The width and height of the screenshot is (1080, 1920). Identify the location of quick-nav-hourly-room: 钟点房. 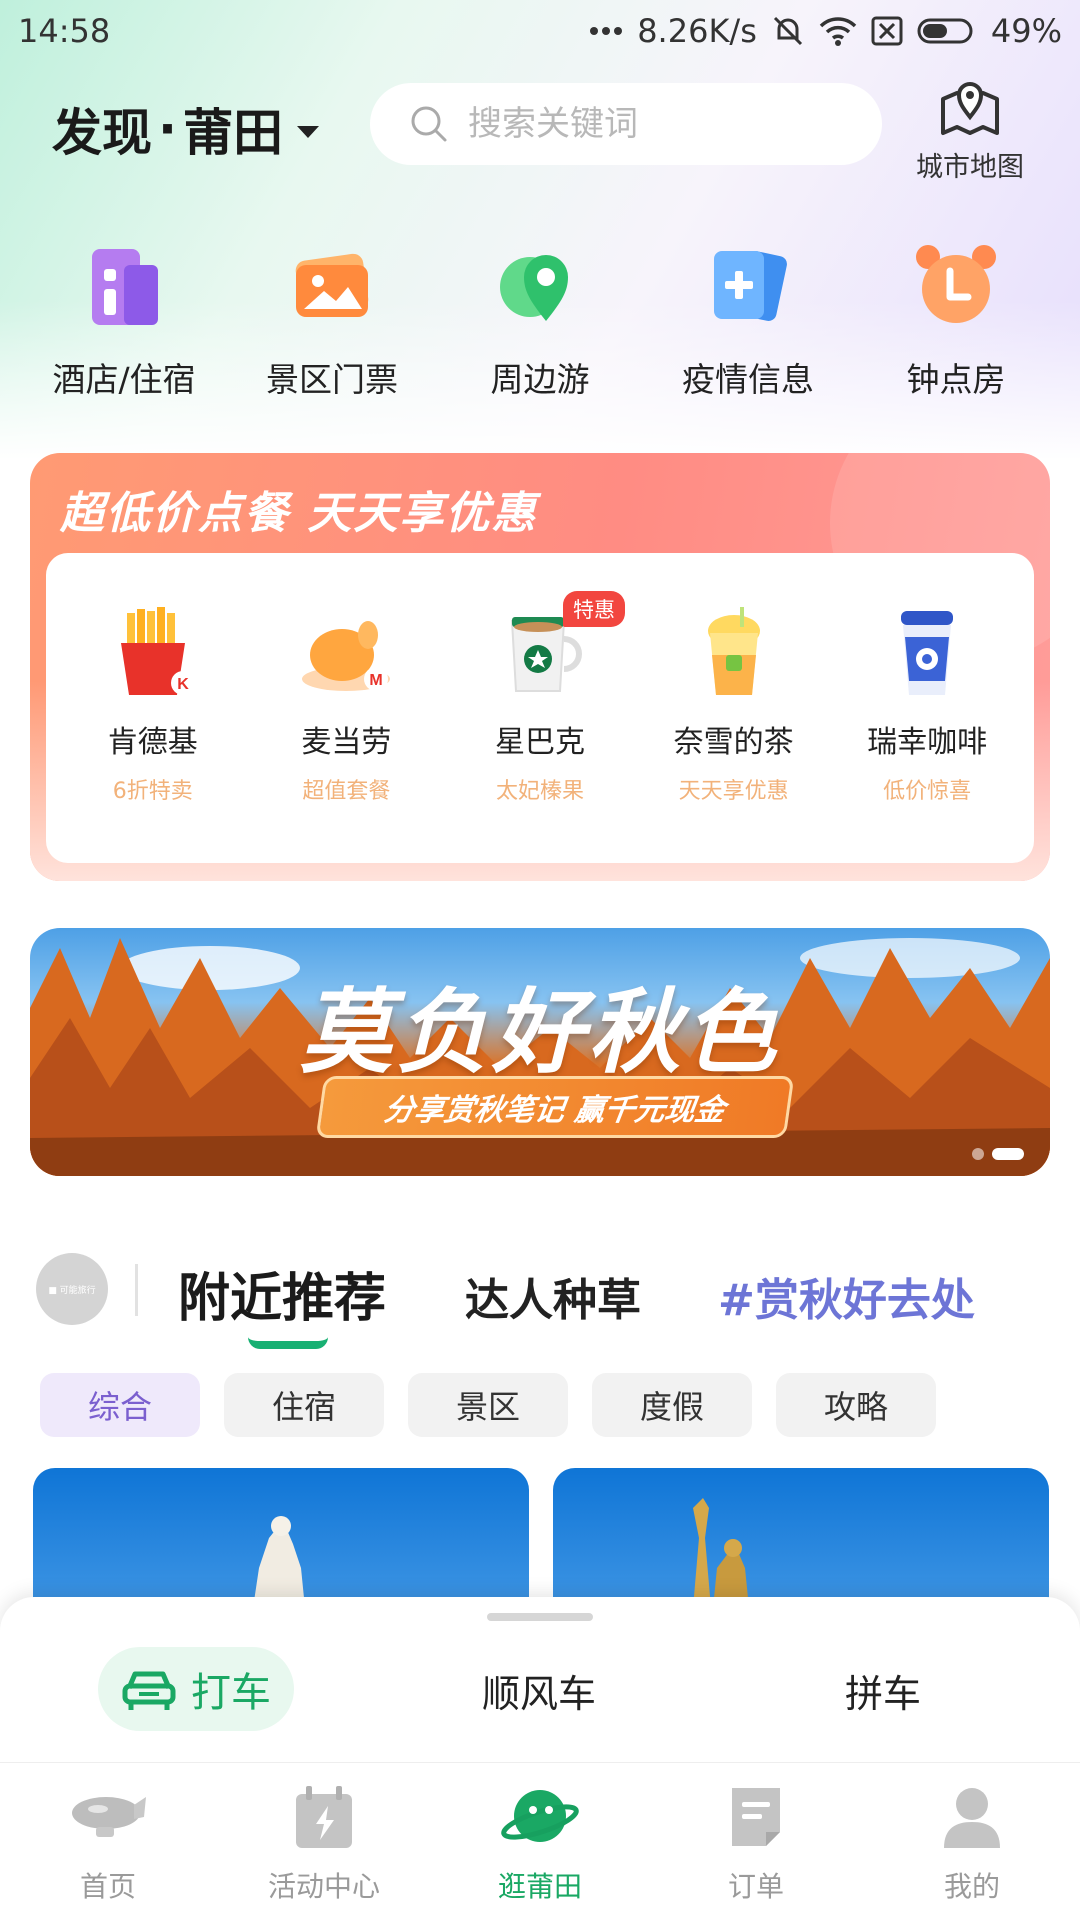
(956, 318).